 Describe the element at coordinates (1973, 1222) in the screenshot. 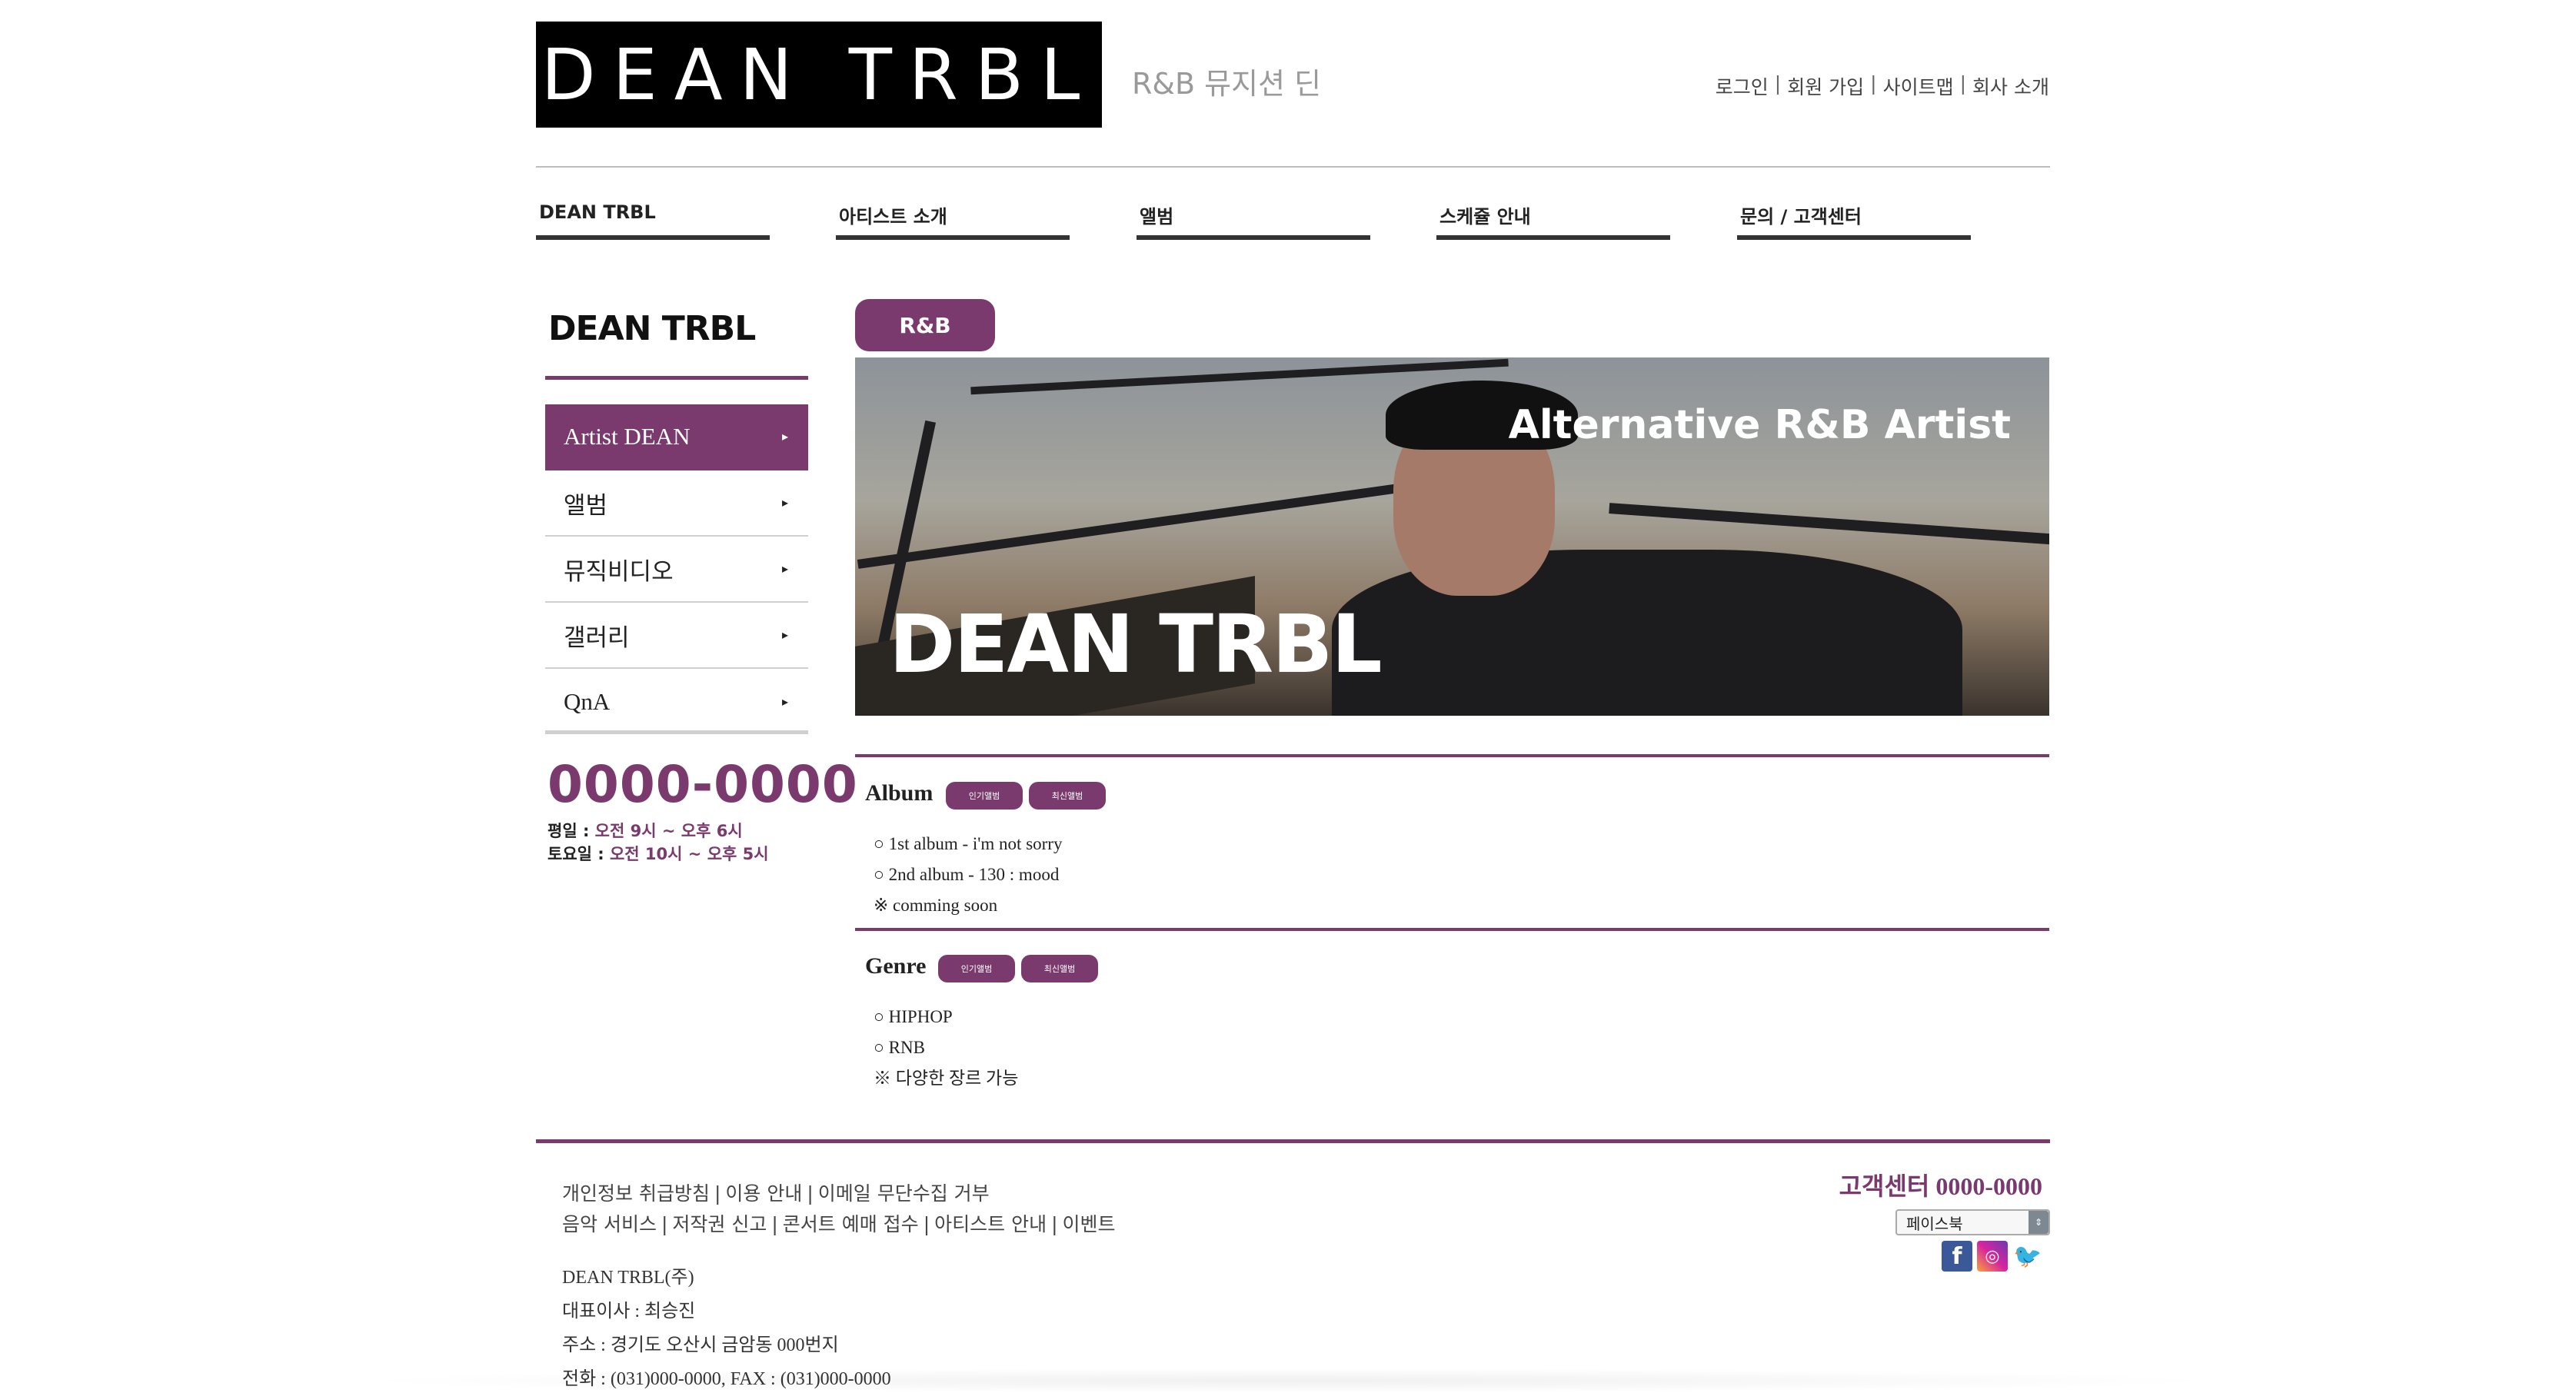

I see `sns-select: 페이스북 ⇕` at that location.